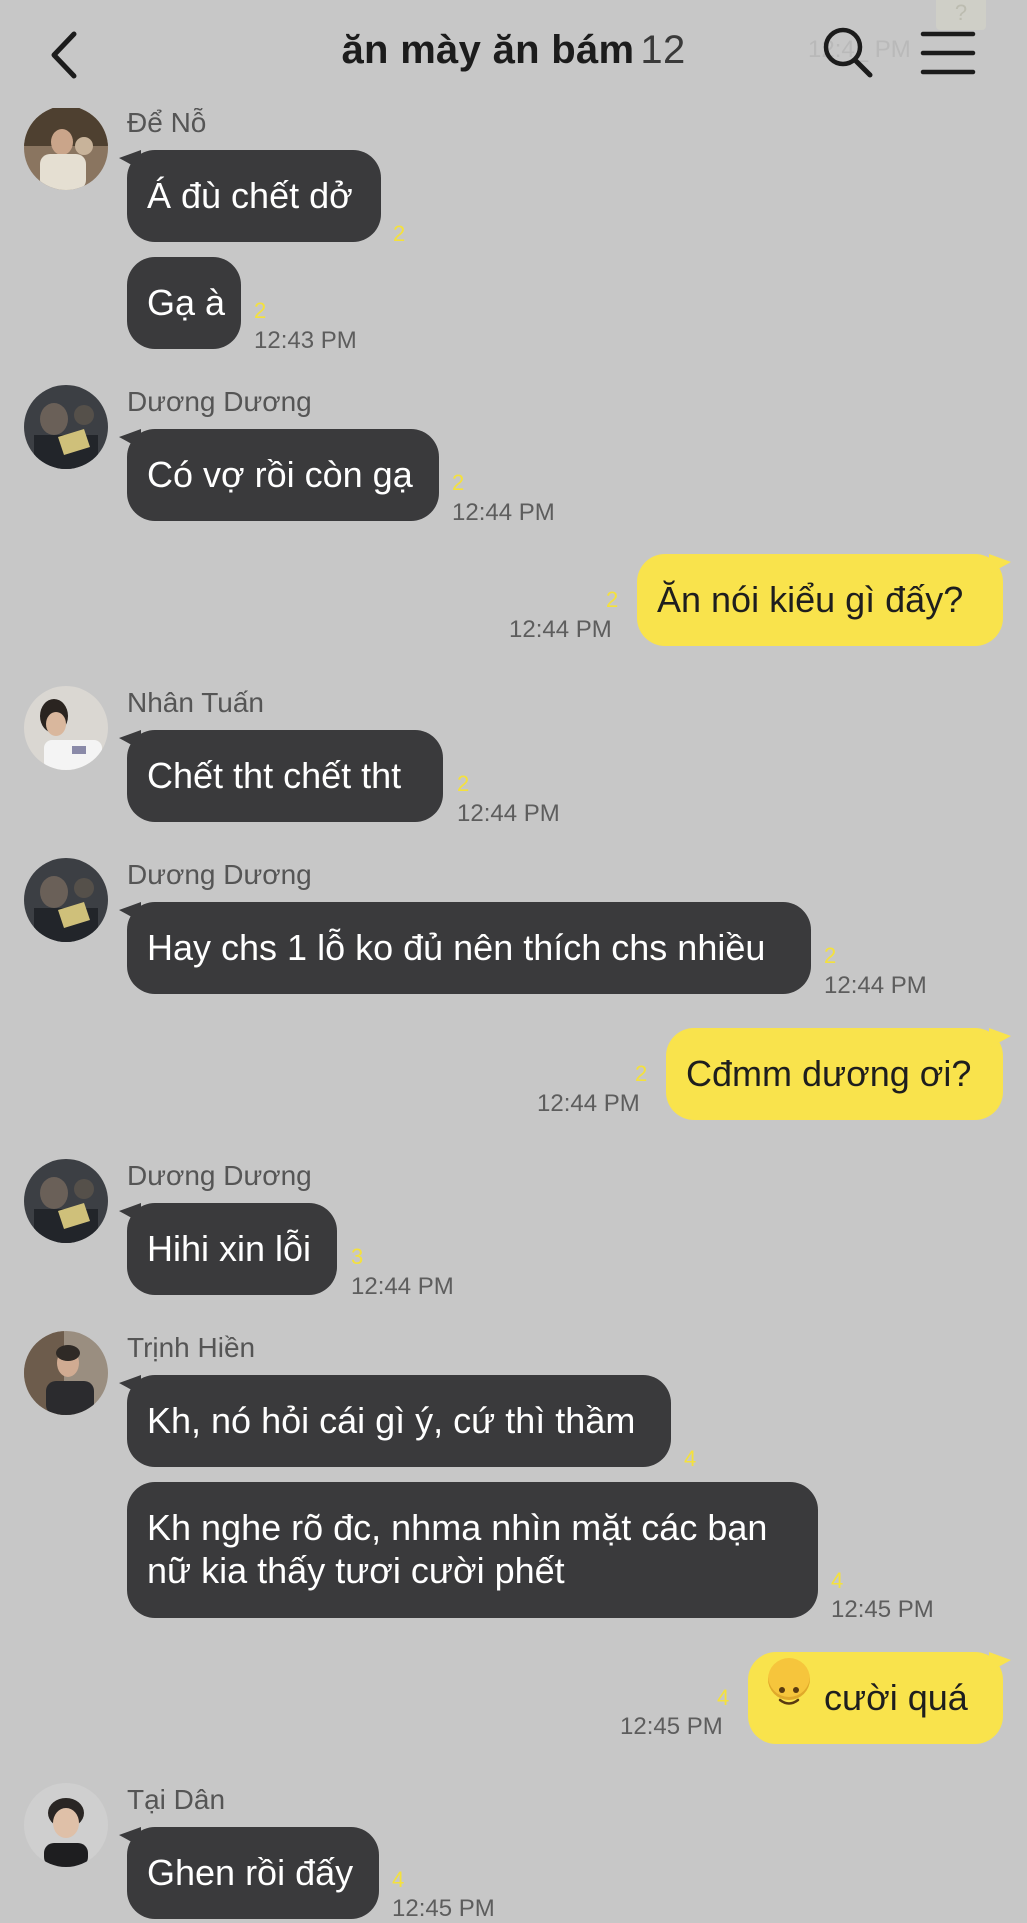 The width and height of the screenshot is (1027, 1923). Describe the element at coordinates (456, 947) in the screenshot. I see `message-text: Hay chs 1 lỗ ko đủ nên thích chs nhiều` at that location.